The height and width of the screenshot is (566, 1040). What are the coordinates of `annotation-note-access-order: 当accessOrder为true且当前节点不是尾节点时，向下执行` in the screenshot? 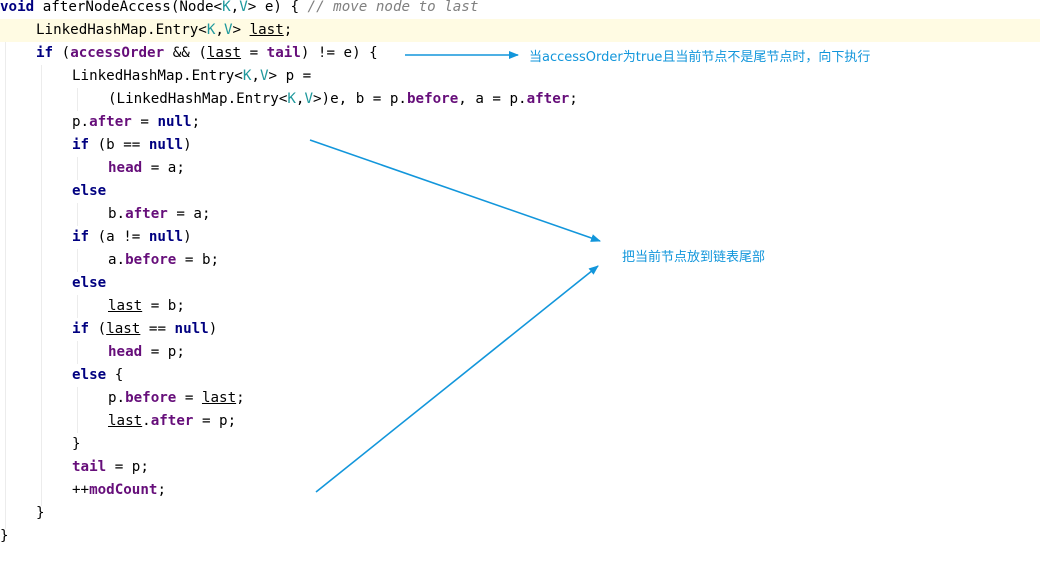 It's located at (700, 57).